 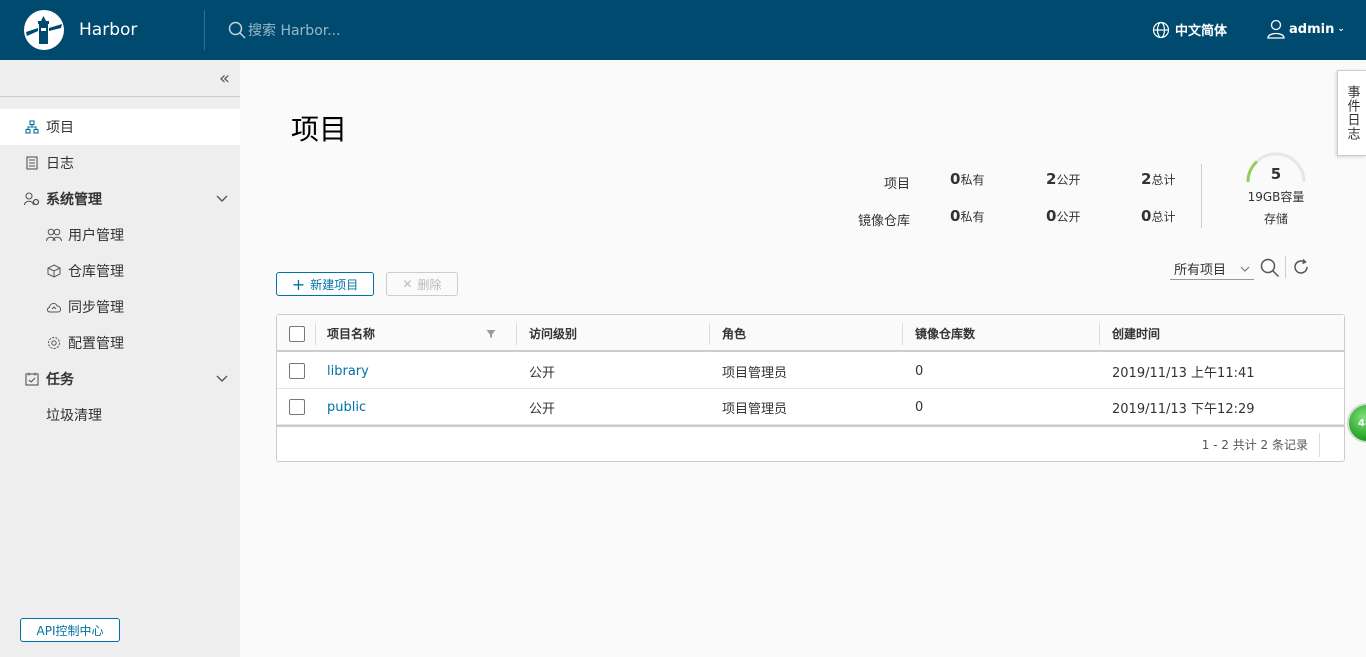 What do you see at coordinates (297, 334) in the screenshot?
I see `select-all-checkbox` at bounding box center [297, 334].